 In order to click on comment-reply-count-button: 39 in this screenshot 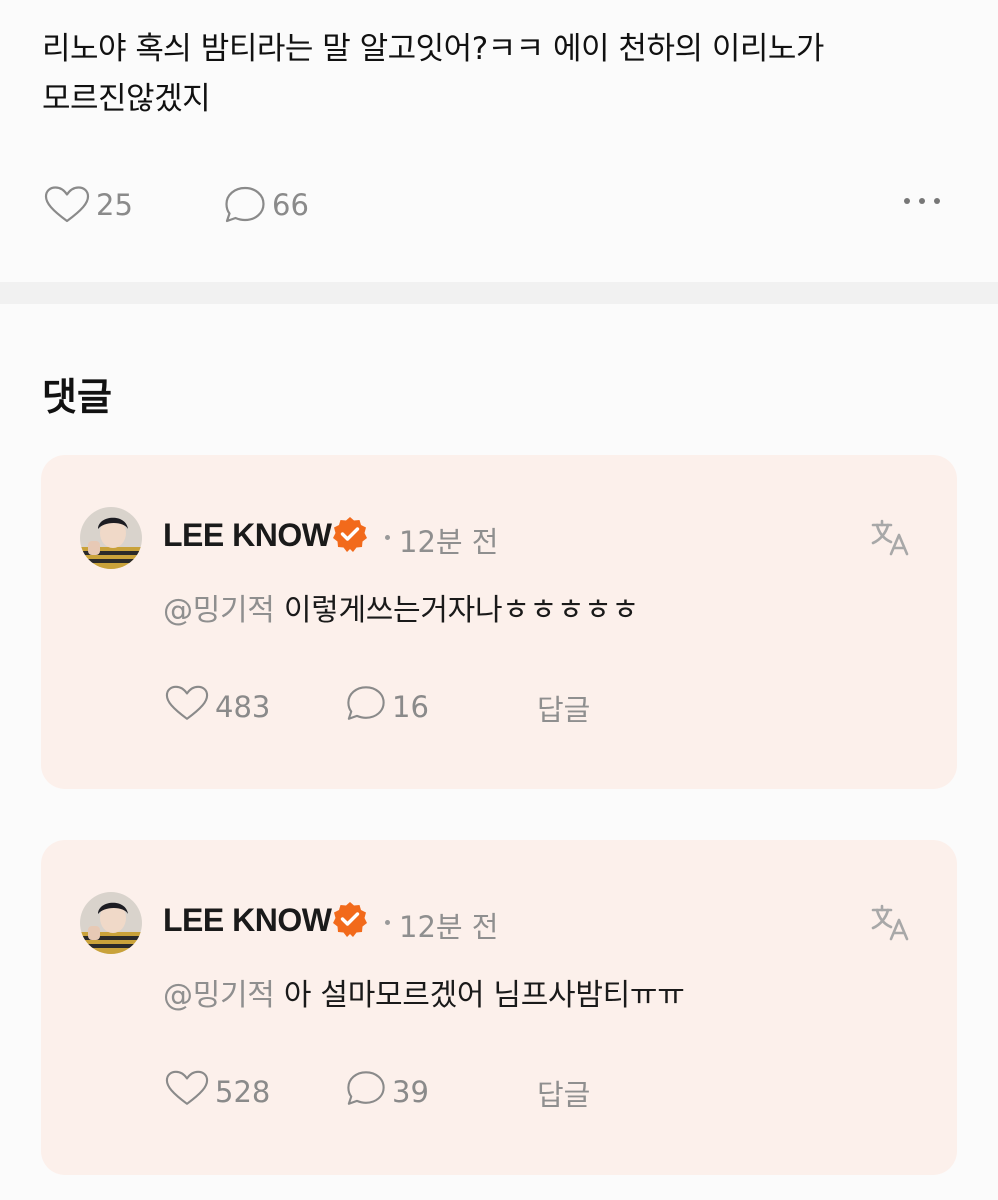, I will do `click(387, 1092)`.